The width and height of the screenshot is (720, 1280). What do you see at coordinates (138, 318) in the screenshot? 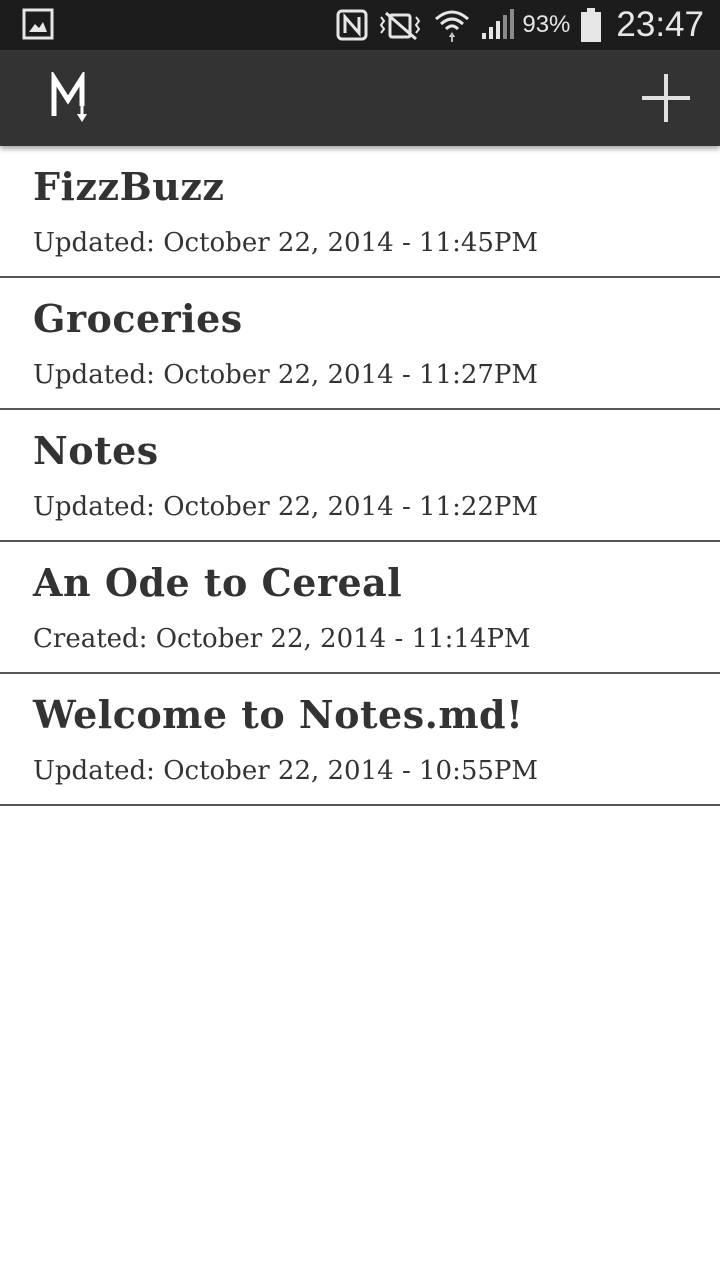
I see `note-title: Groceries` at bounding box center [138, 318].